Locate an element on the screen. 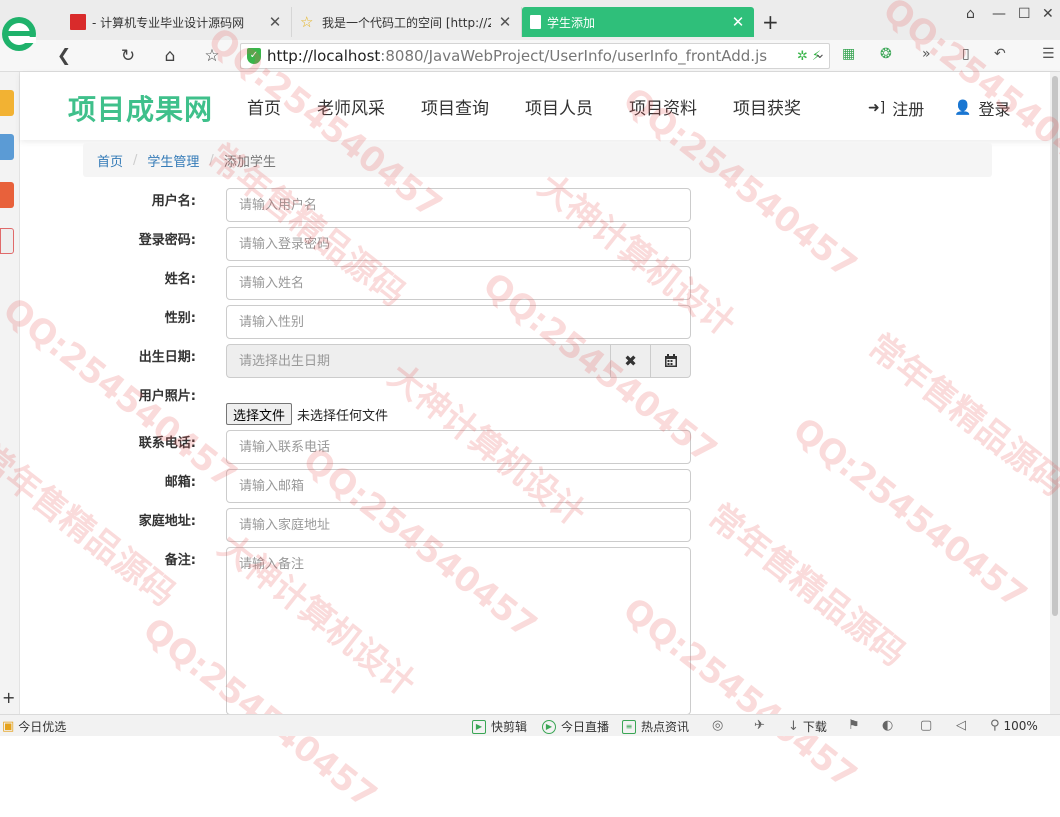 Image resolution: width=1060 pixels, height=817 pixels. birthday-date-picker: ✖ is located at coordinates (458, 361).